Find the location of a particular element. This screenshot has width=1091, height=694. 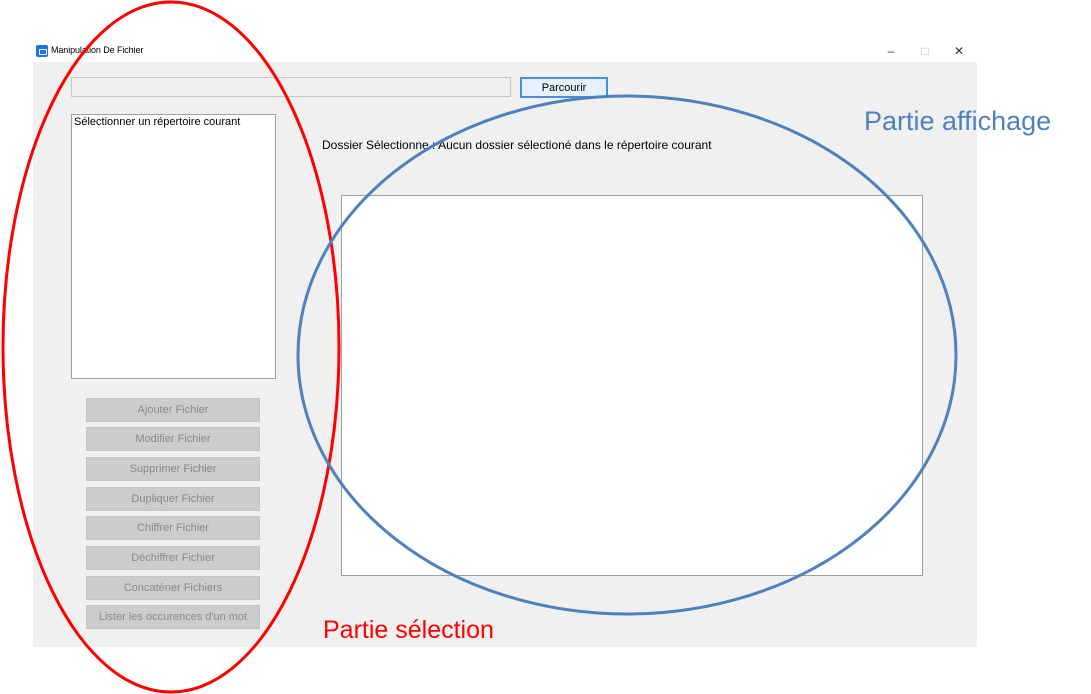

decrypt-file-button: Déchiffrer Fichier is located at coordinates (173, 558).